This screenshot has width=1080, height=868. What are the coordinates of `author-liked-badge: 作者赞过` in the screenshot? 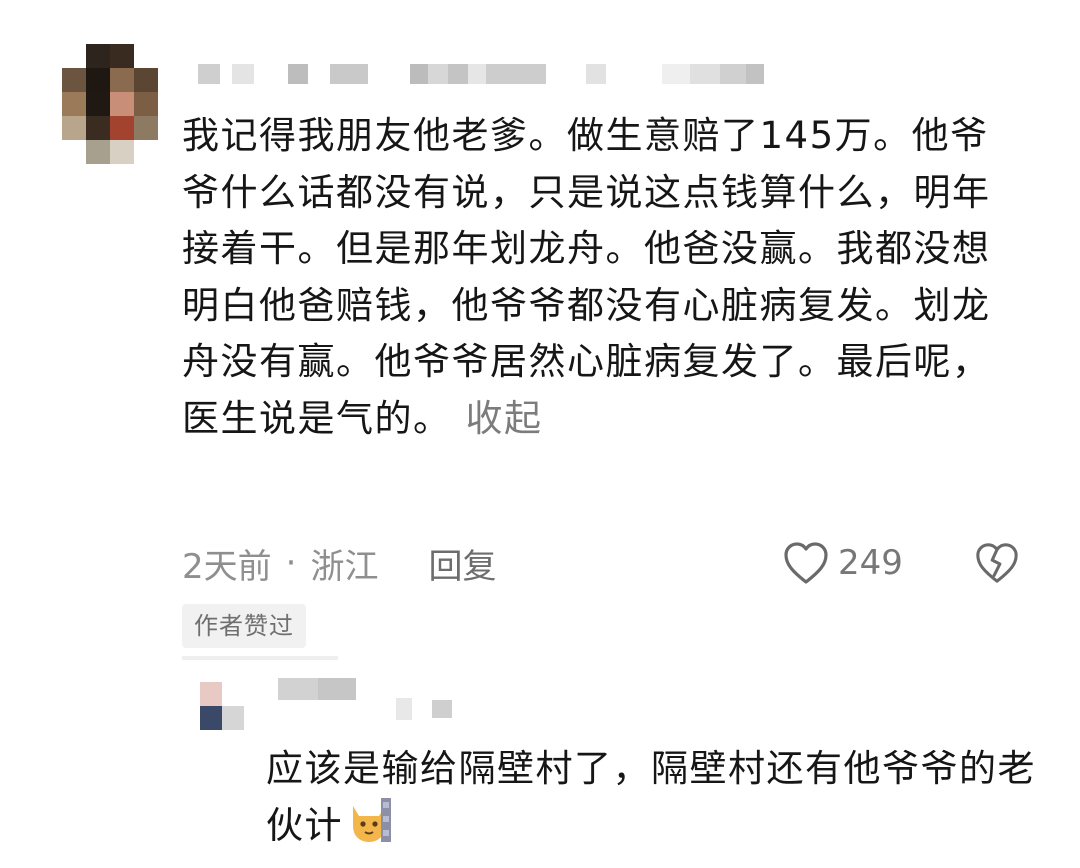 It's located at (244, 626).